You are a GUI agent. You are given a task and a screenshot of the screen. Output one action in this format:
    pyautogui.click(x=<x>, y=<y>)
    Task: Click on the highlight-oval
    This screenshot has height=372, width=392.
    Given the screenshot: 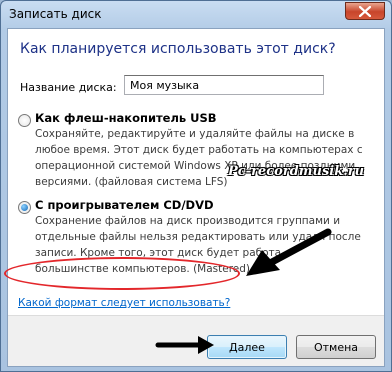 What is the action you would take?
    pyautogui.click(x=122, y=273)
    